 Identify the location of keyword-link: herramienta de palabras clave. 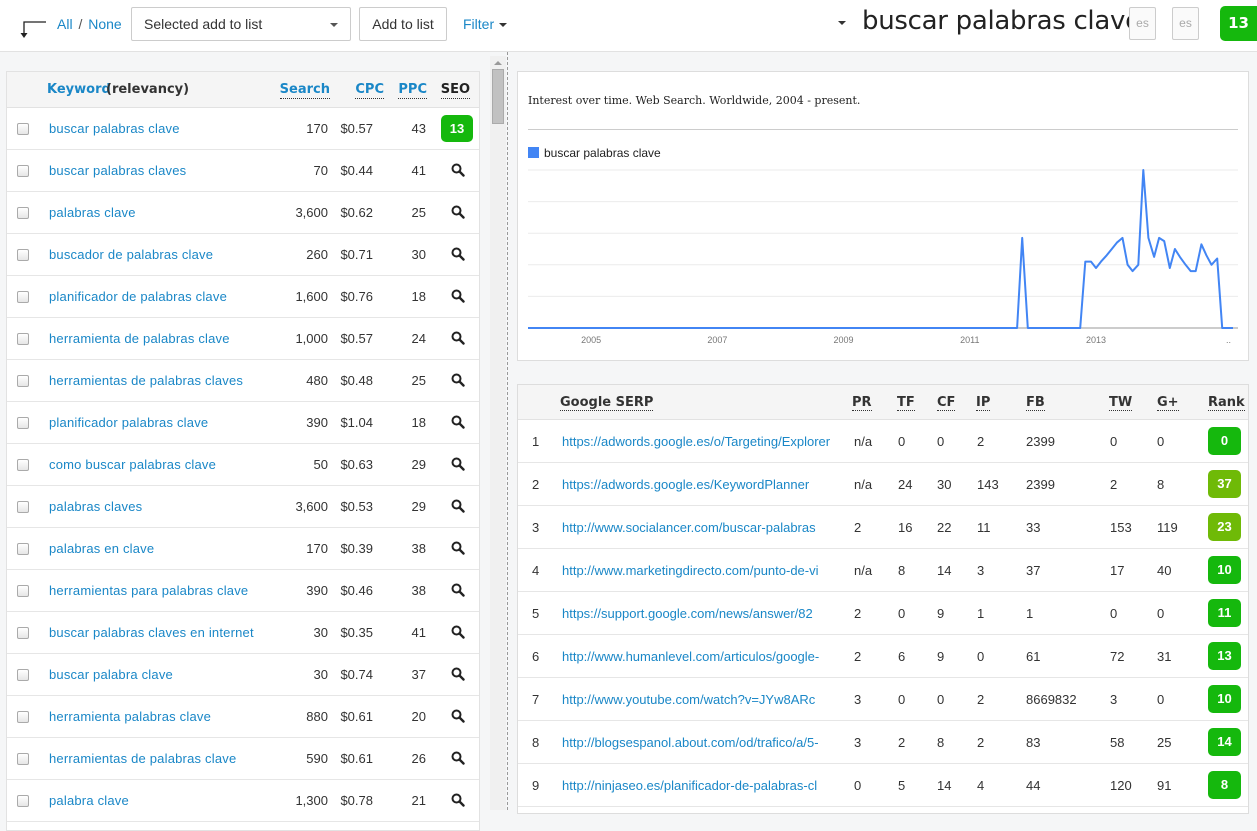
(139, 338).